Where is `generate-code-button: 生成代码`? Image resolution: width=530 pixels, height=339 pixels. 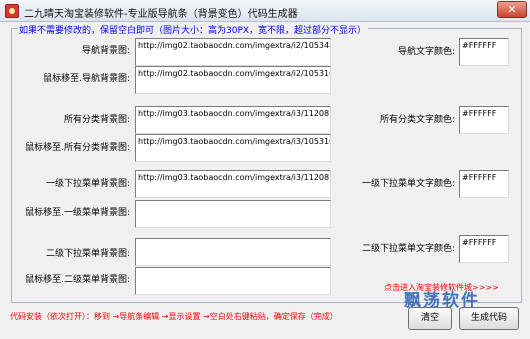 generate-code-button: 生成代码 is located at coordinates (489, 318).